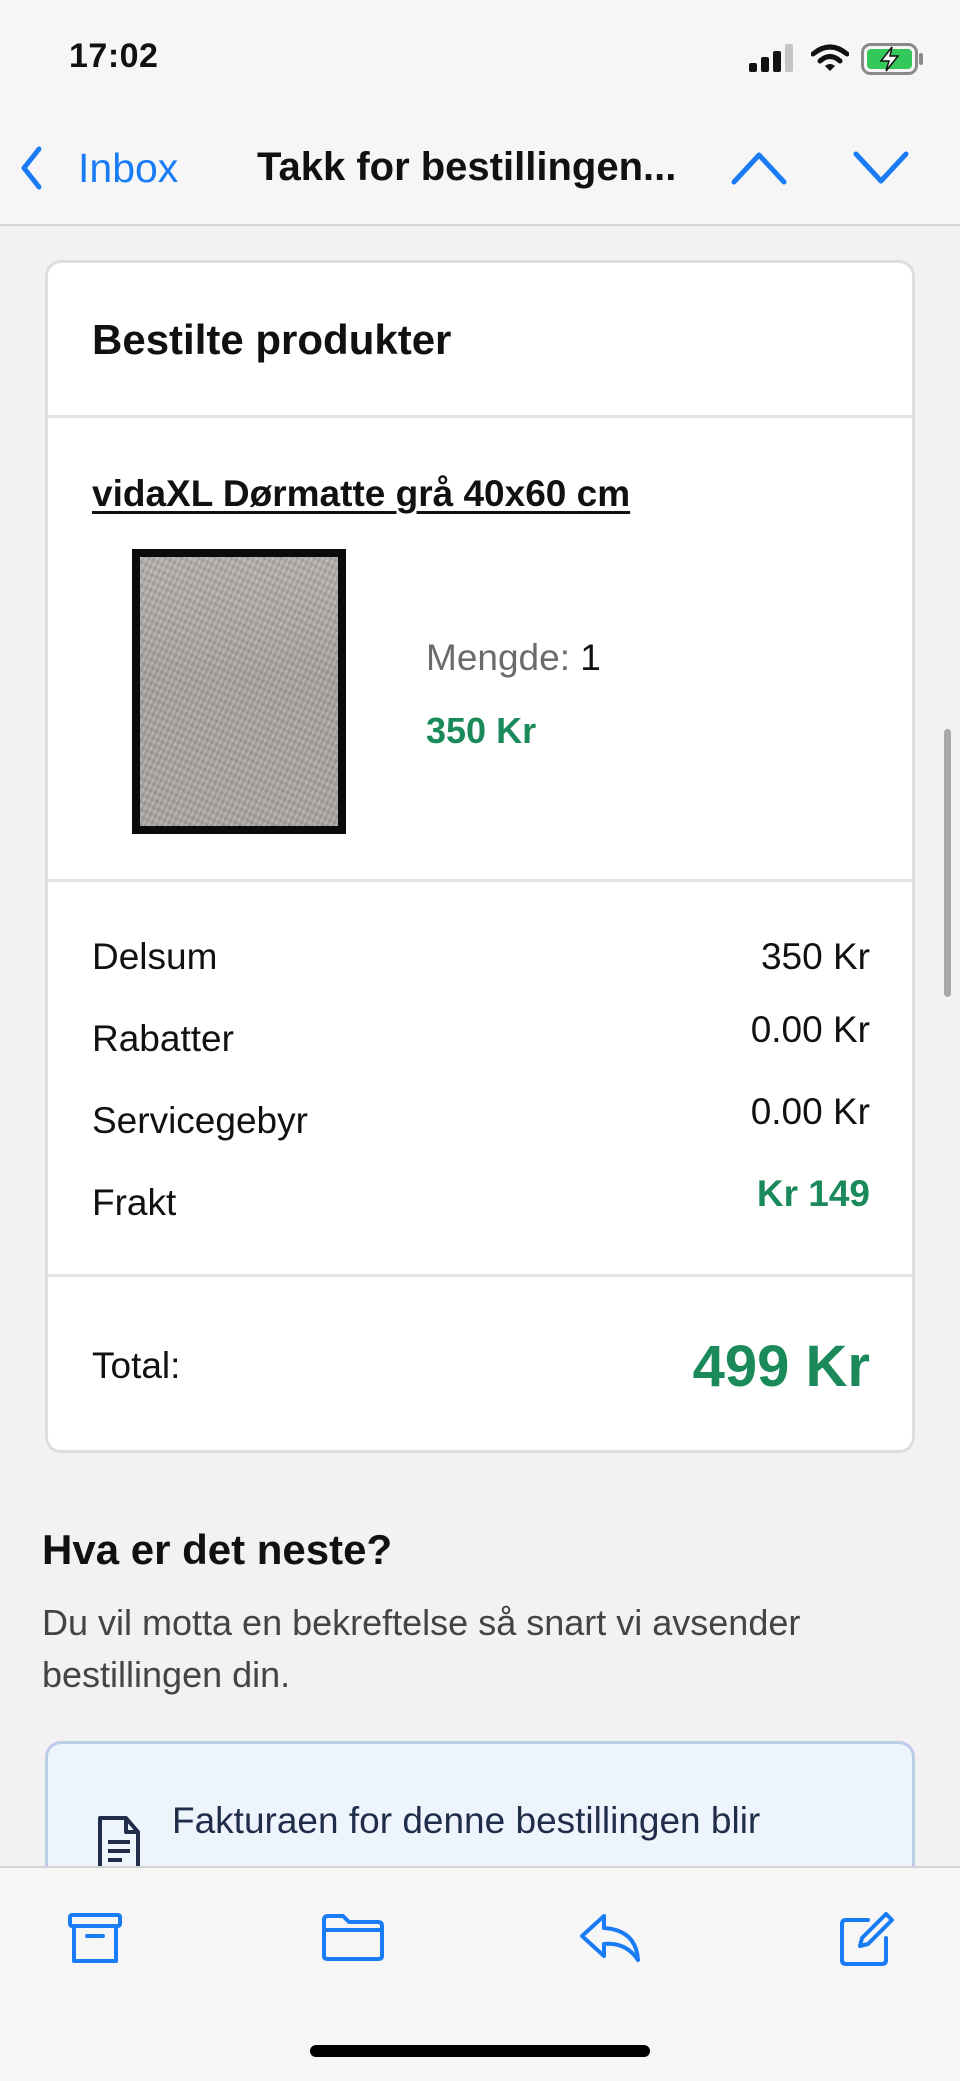 The width and height of the screenshot is (960, 2081). What do you see at coordinates (95, 1938) in the screenshot?
I see `archive-icon` at bounding box center [95, 1938].